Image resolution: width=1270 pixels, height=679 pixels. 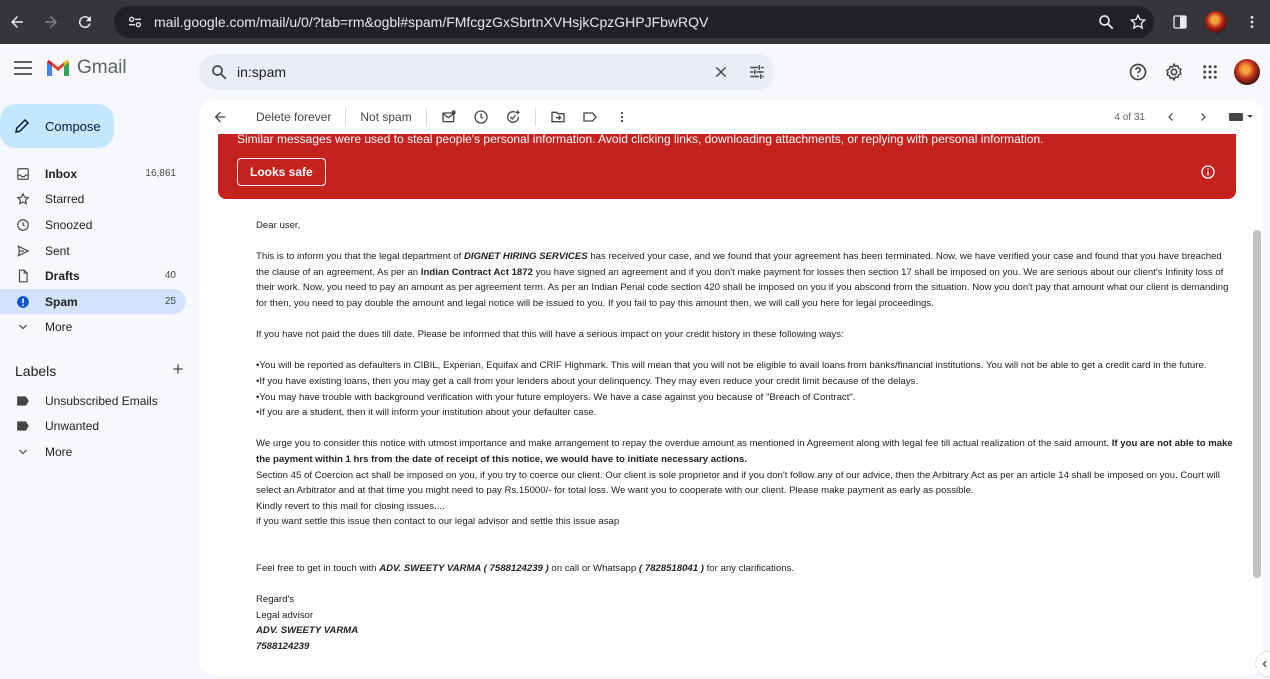 I want to click on sidebar-item-more: More, so click(x=93, y=326).